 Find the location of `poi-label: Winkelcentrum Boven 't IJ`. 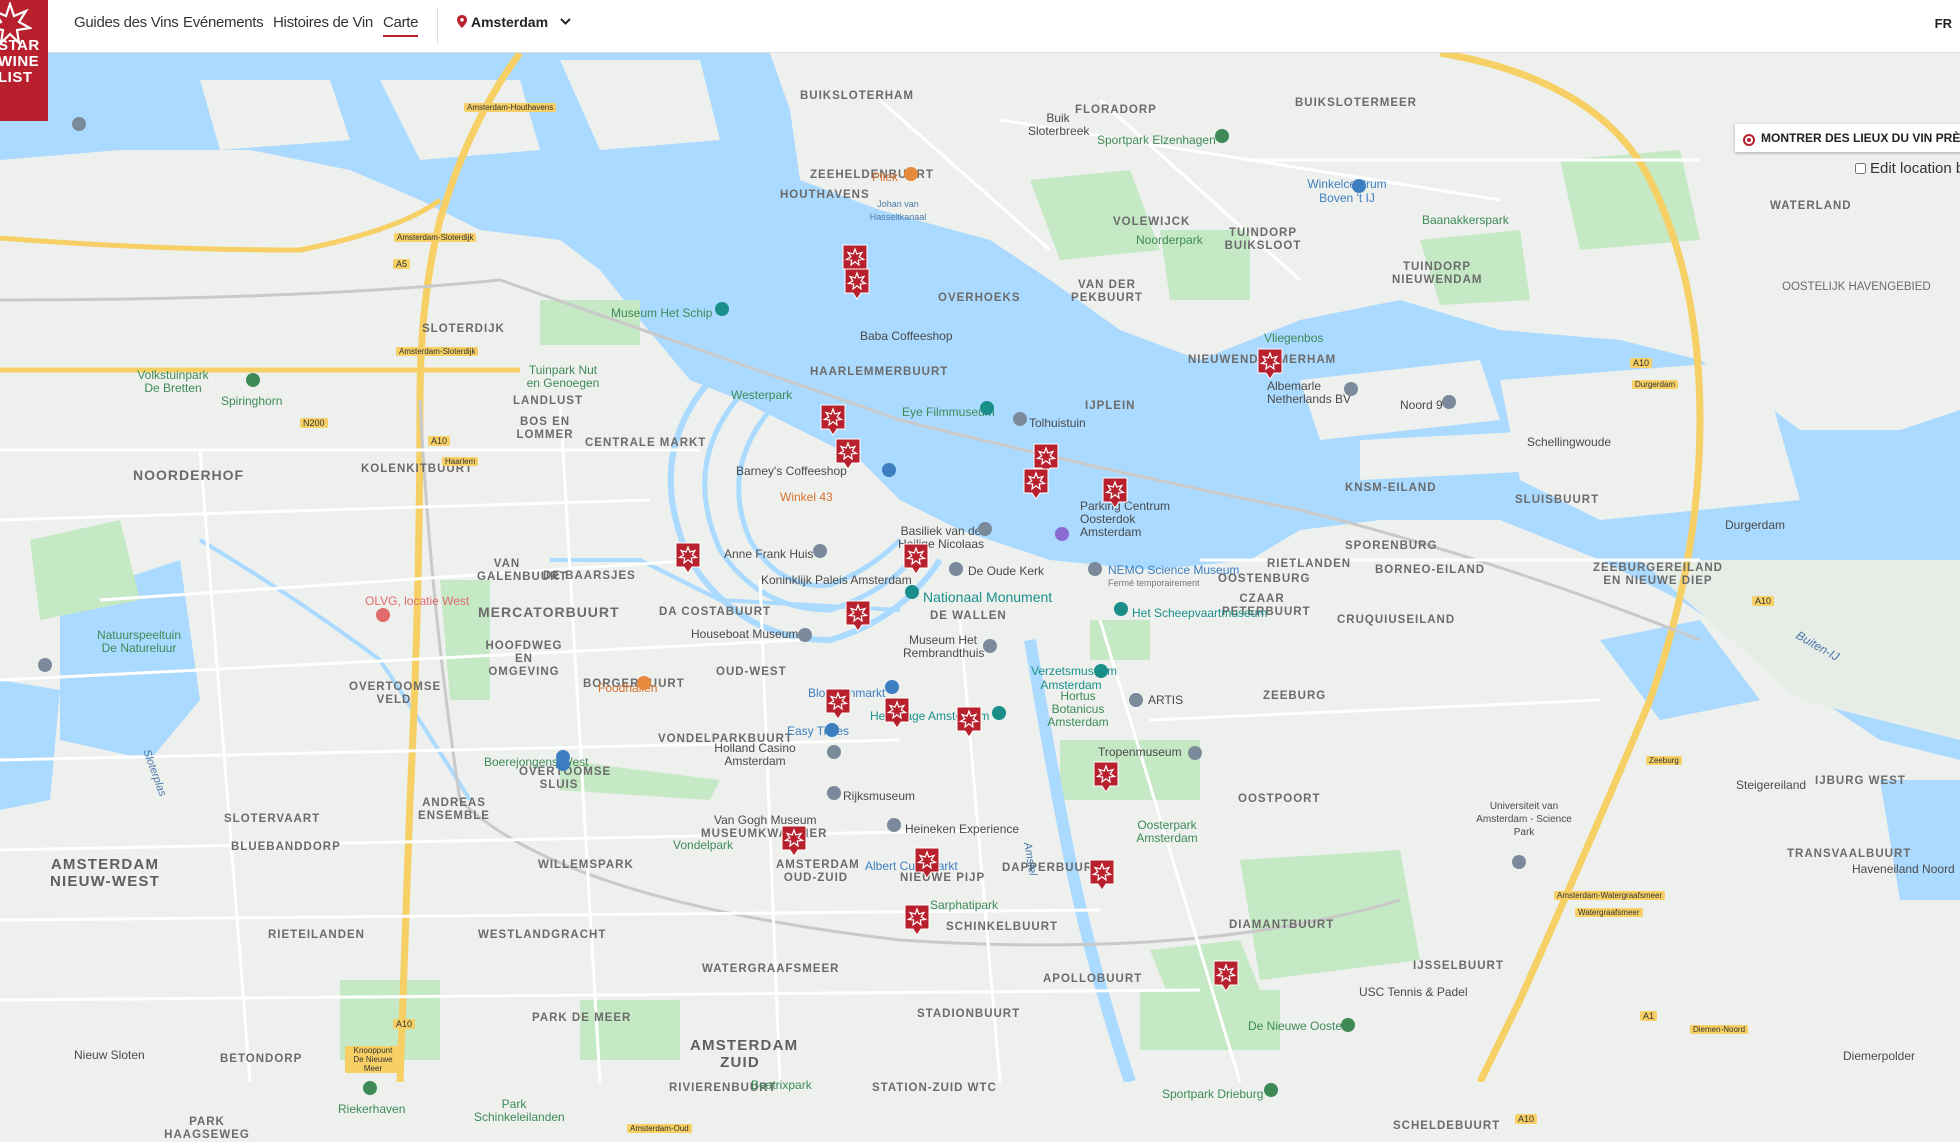

poi-label: Winkelcentrum Boven 't IJ is located at coordinates (1347, 191).